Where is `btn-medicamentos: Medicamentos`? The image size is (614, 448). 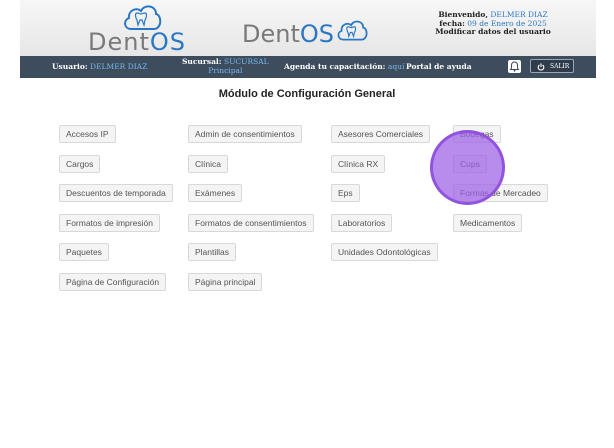 btn-medicamentos: Medicamentos is located at coordinates (488, 223).